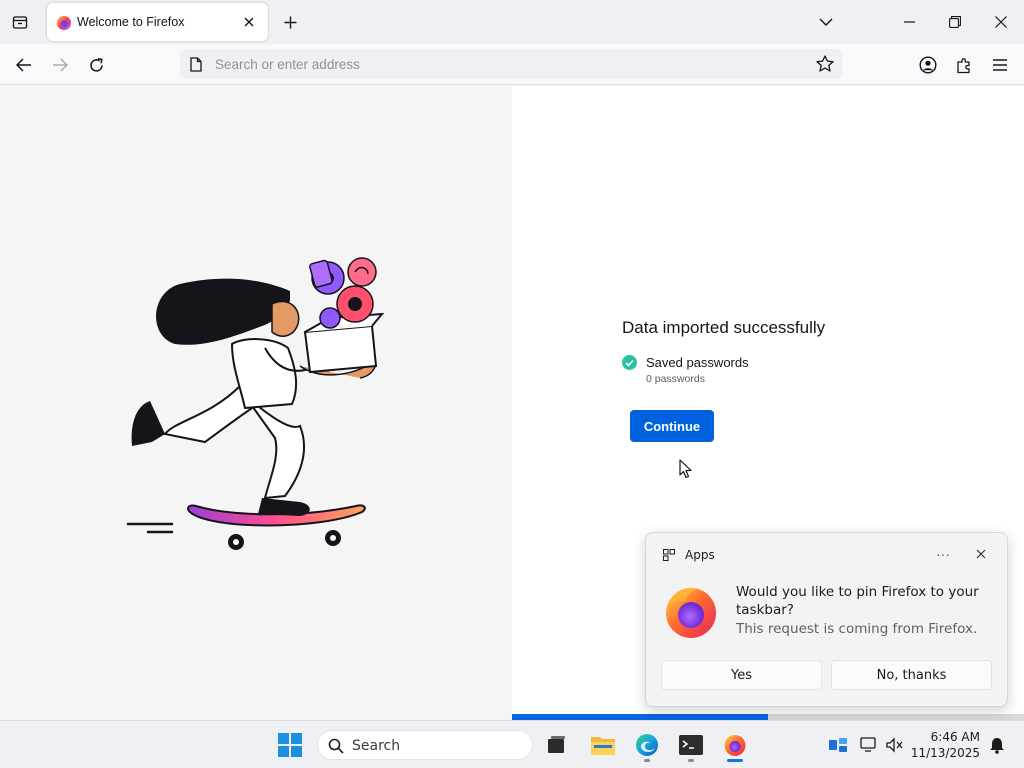 The height and width of the screenshot is (768, 1024). I want to click on forward-icon, so click(60, 65).